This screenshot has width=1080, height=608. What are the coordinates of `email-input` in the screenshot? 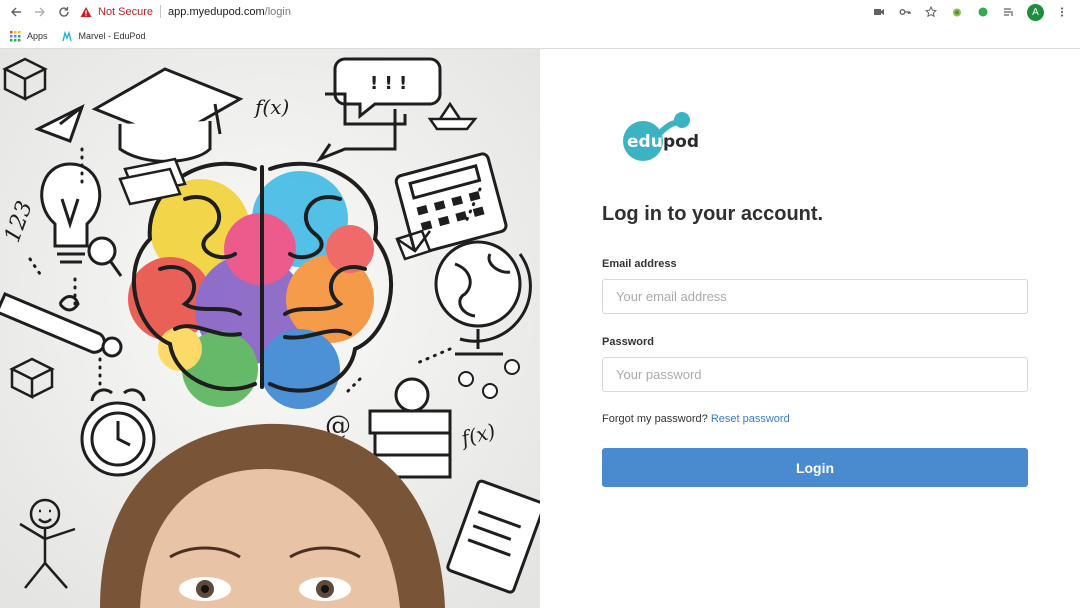 It's located at (815, 296).